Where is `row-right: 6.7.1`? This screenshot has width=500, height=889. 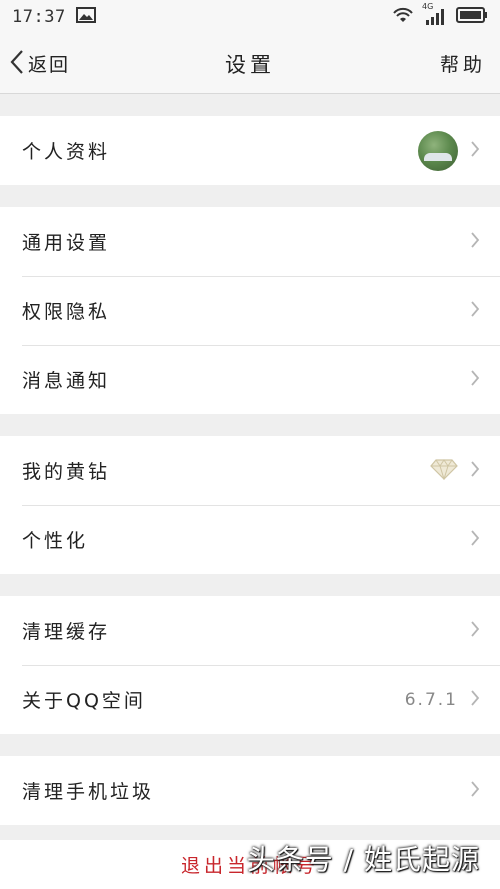
row-right: 6.7.1 is located at coordinates (442, 700).